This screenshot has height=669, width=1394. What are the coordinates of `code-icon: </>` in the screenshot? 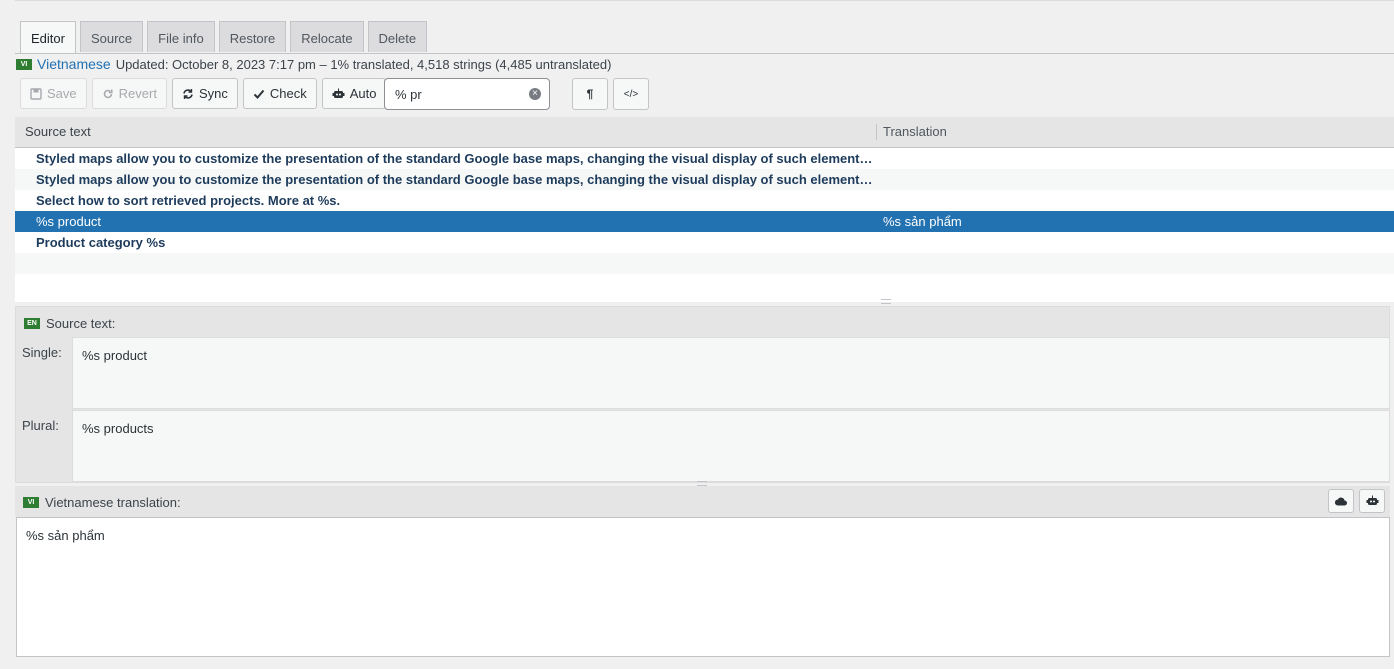 It's located at (631, 94).